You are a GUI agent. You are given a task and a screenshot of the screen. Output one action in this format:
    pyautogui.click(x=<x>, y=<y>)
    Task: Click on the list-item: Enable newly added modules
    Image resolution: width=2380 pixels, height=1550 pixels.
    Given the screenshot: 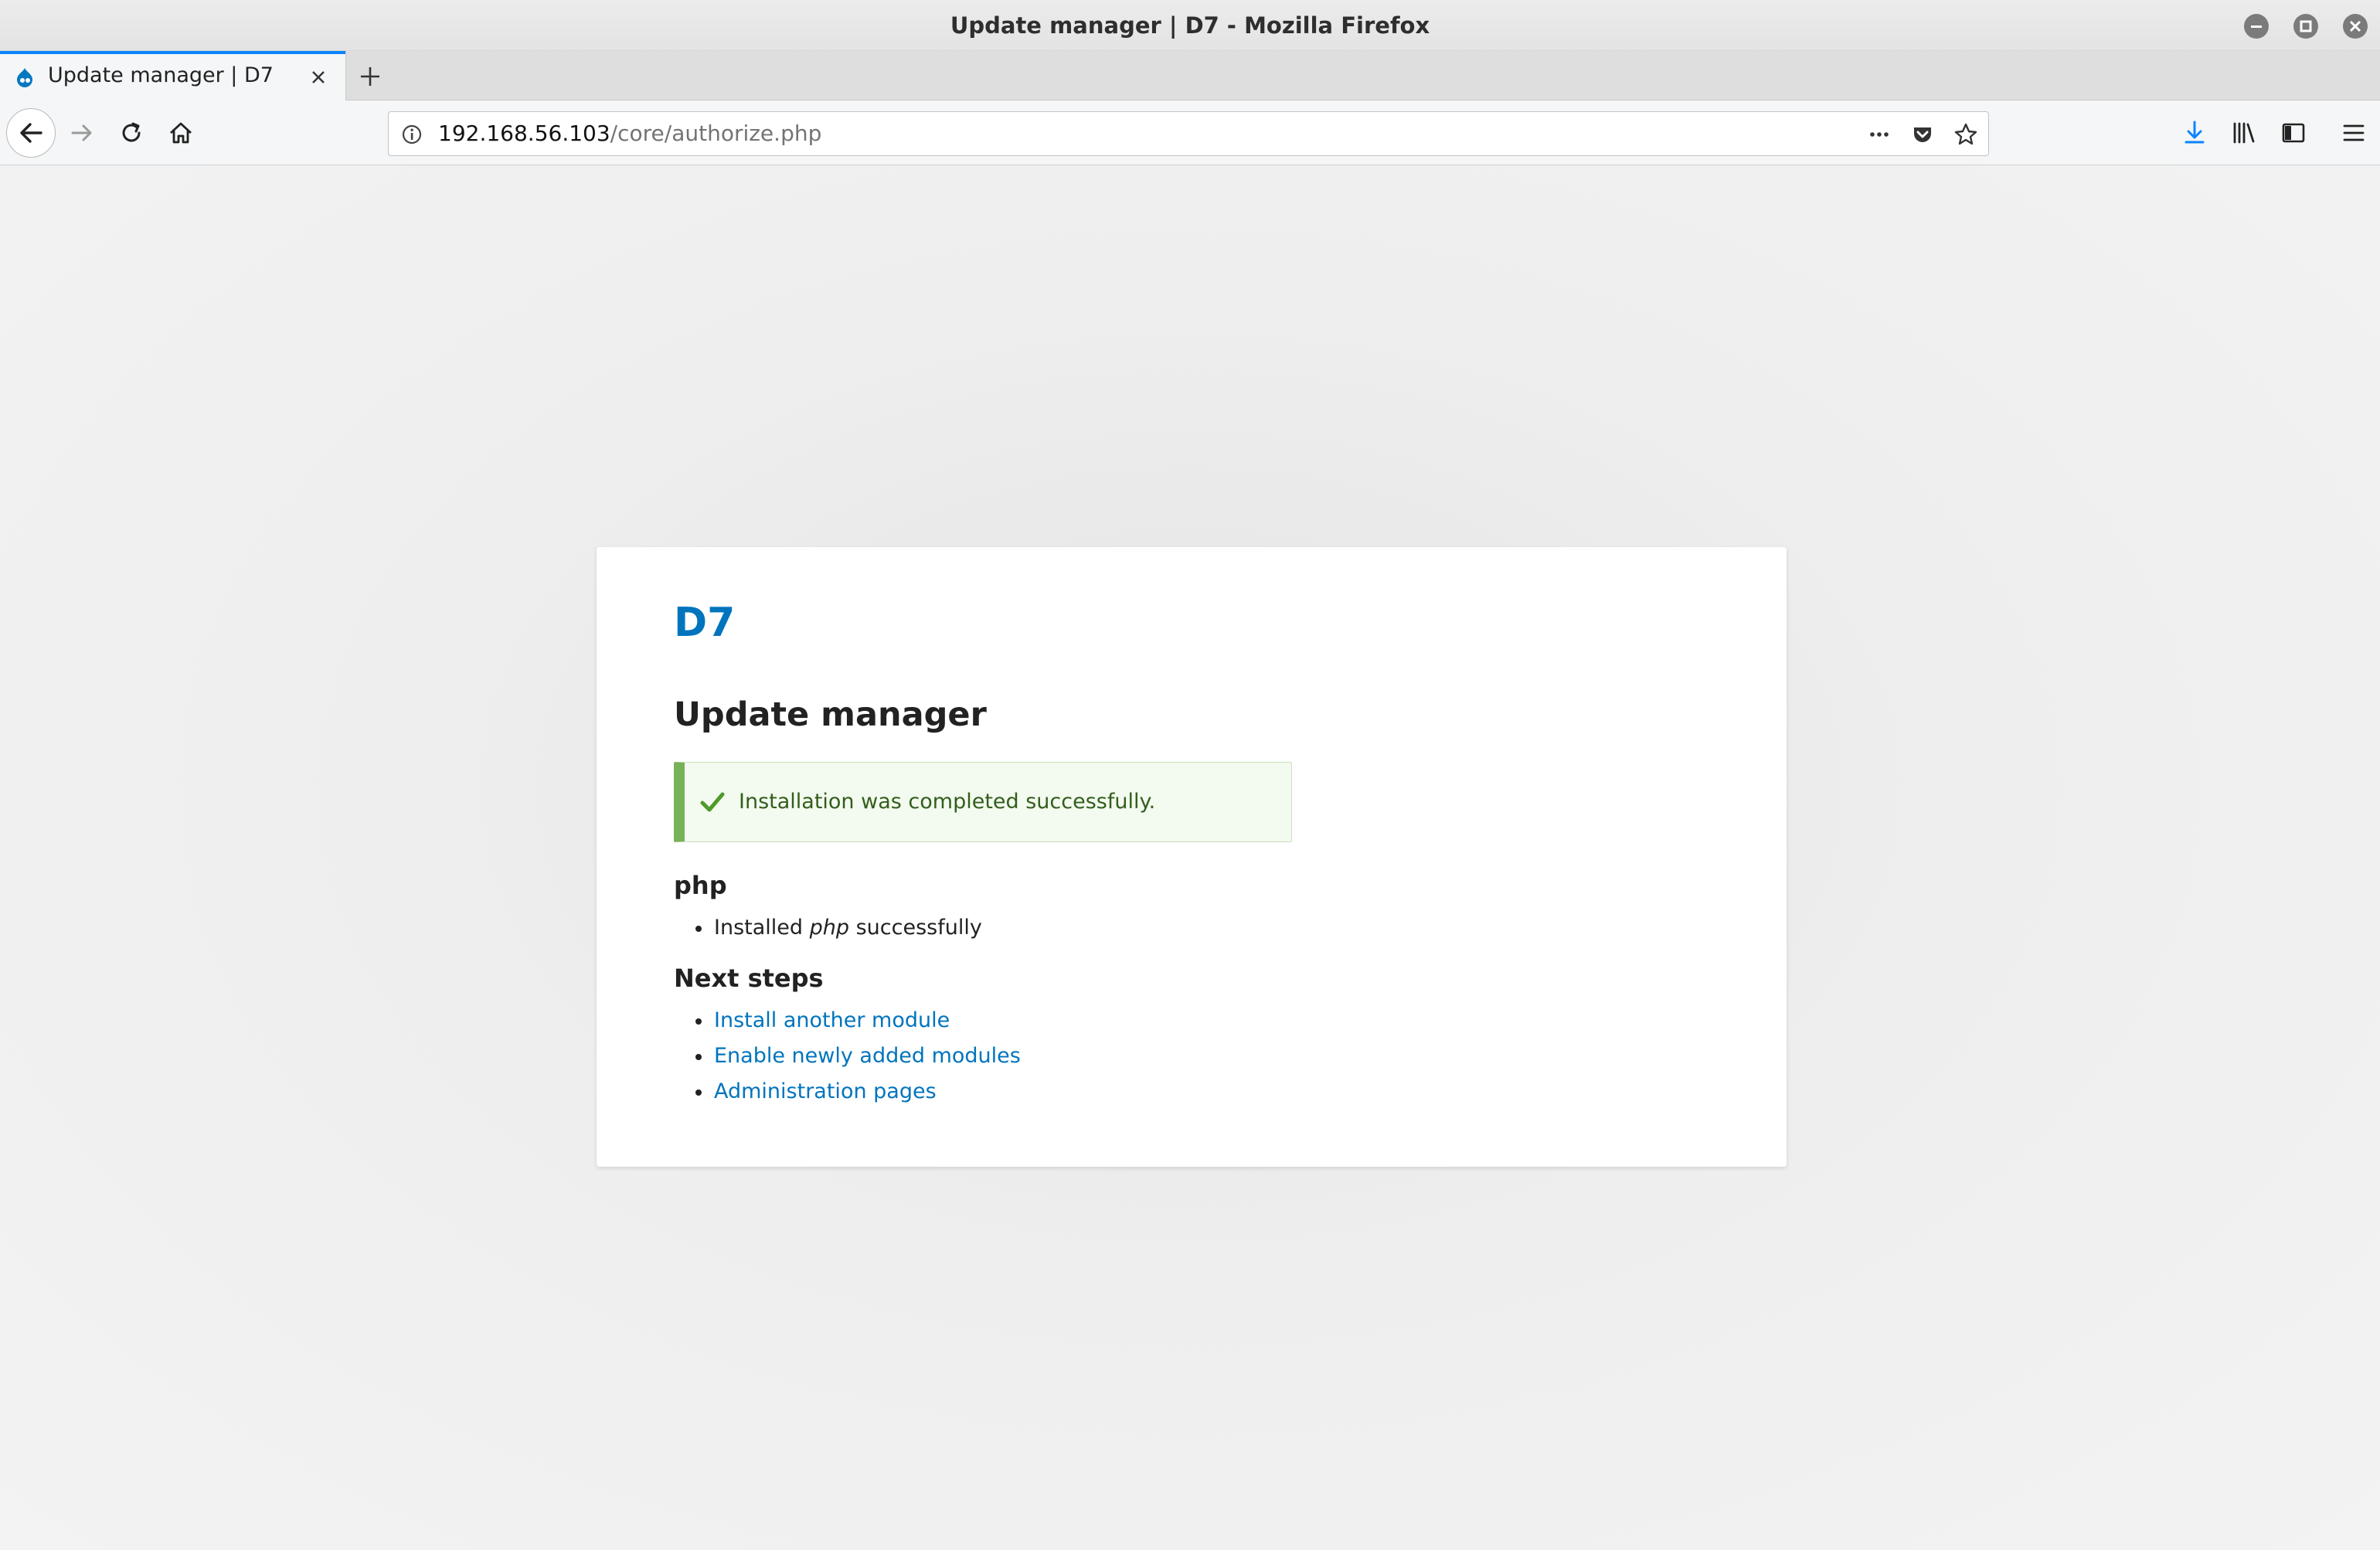 What is the action you would take?
    pyautogui.click(x=858, y=1056)
    